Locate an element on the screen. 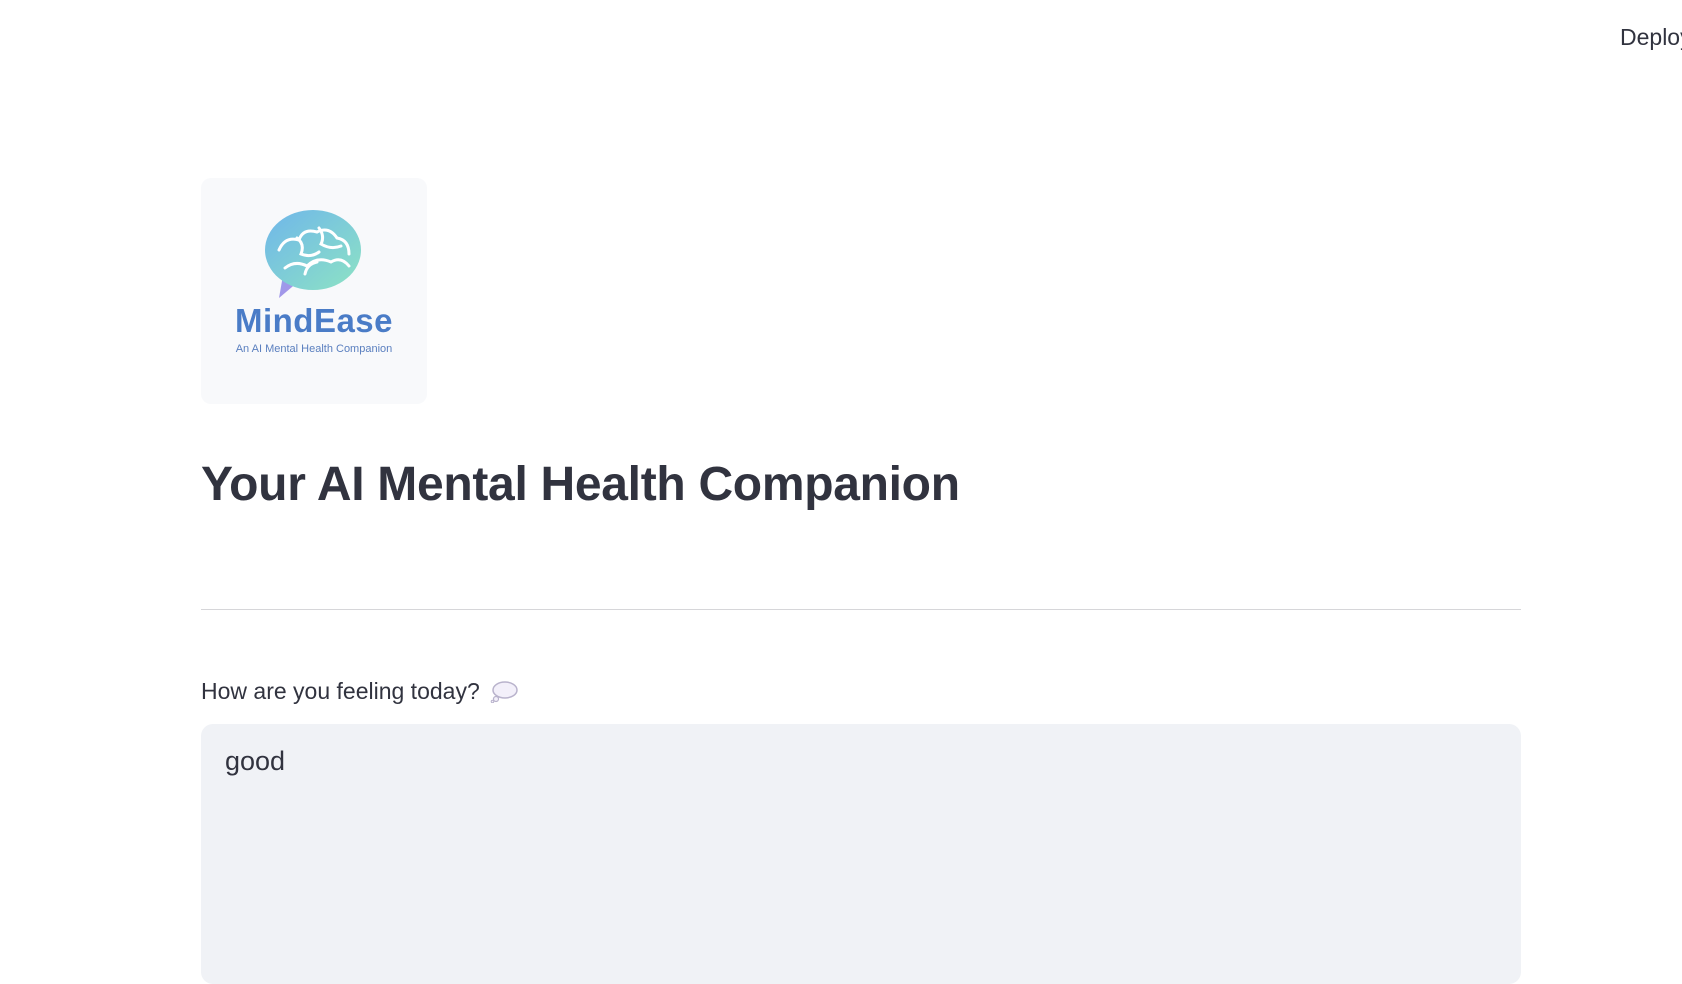 This screenshot has width=1682, height=984. thought-balloon-icon is located at coordinates (504, 691).